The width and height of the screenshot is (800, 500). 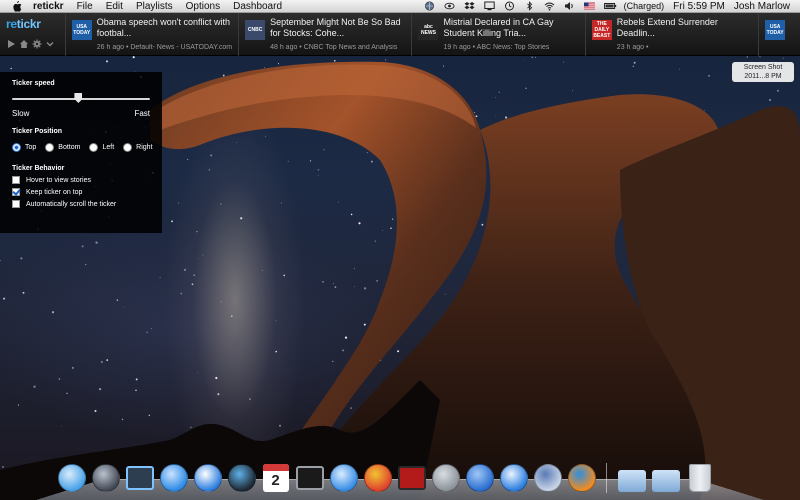 I want to click on launchpad-icon, so click(x=105, y=477).